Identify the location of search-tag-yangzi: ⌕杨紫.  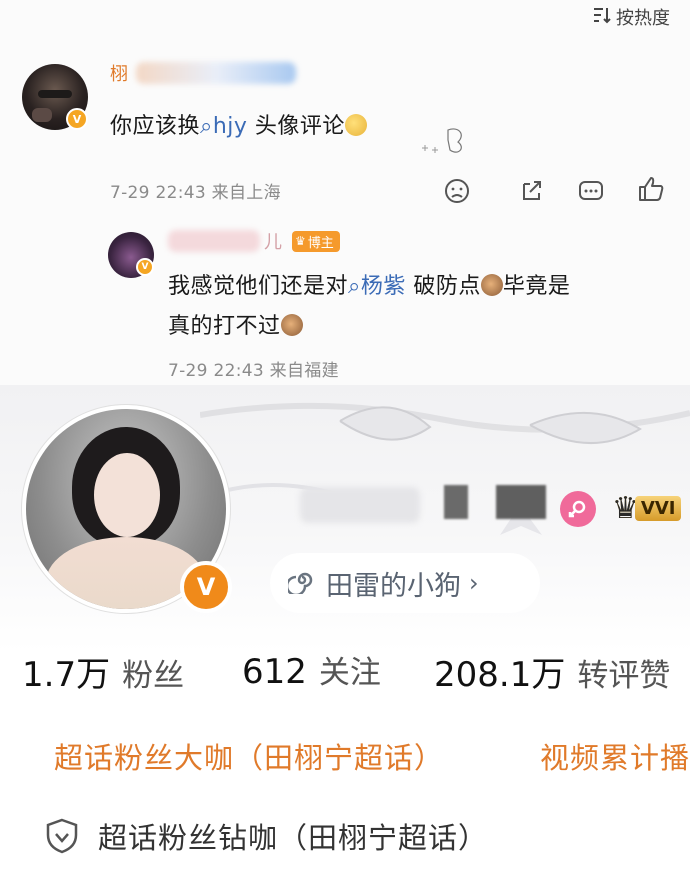
(377, 286).